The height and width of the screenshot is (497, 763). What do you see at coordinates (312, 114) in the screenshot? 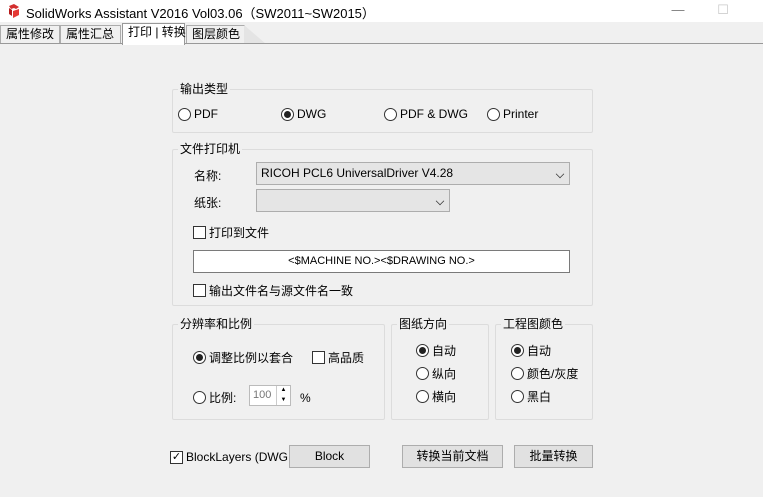
I see `radio-label: DWG` at bounding box center [312, 114].